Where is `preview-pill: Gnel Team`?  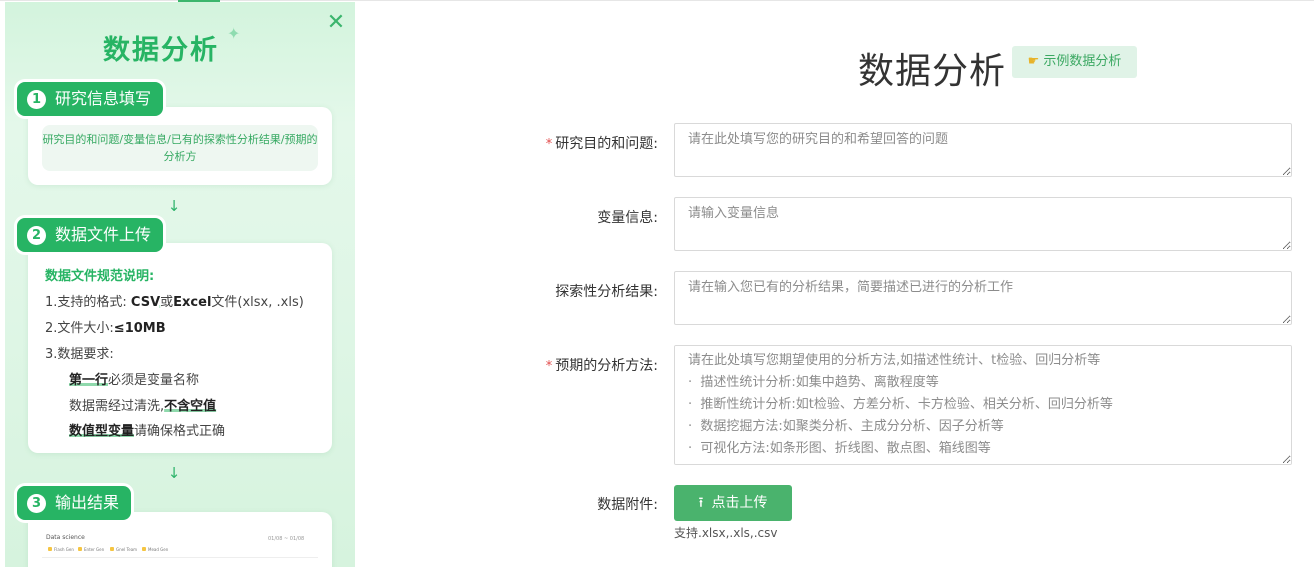 preview-pill: Gnel Team is located at coordinates (123, 549).